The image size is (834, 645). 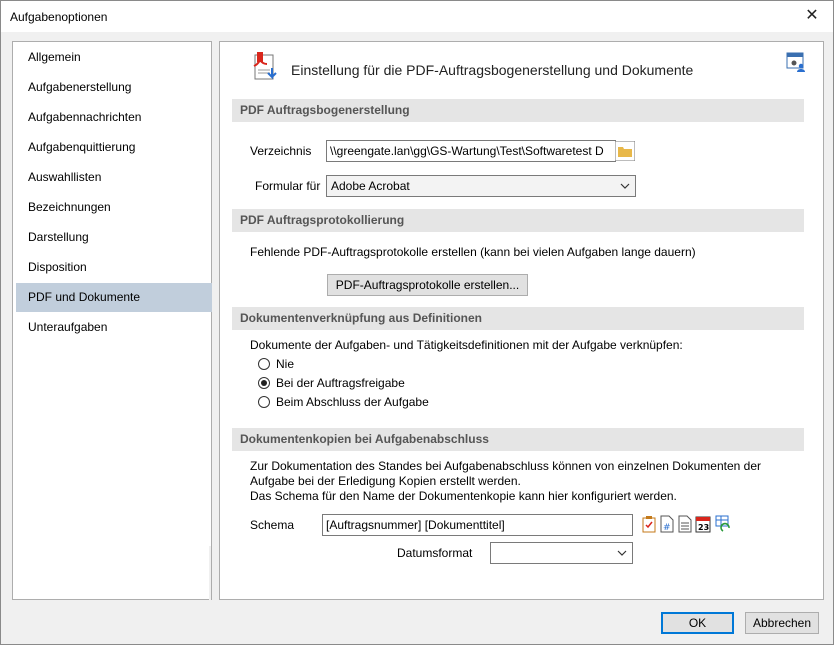 I want to click on sidebar-item-auswahllisten: Auswahllisten, so click(x=114, y=177).